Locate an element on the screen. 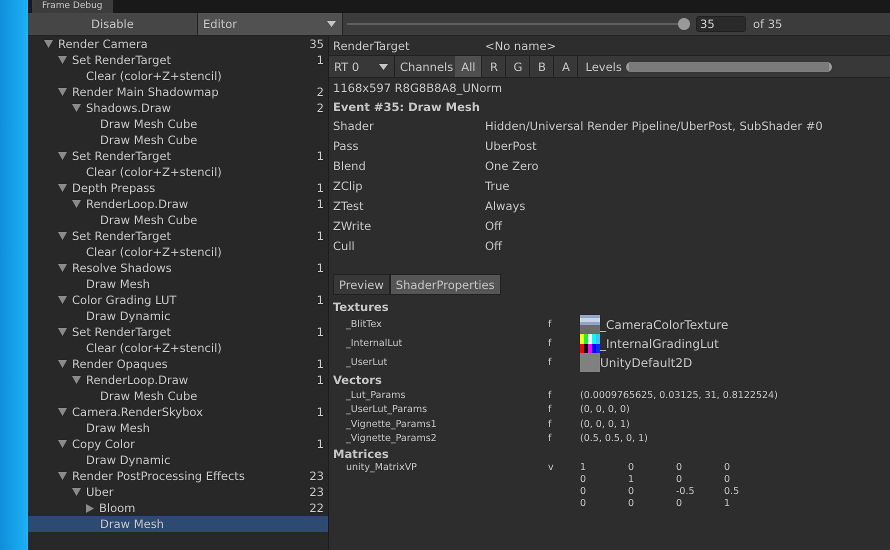  panel-tab: ShaderProperties is located at coordinates (445, 284).